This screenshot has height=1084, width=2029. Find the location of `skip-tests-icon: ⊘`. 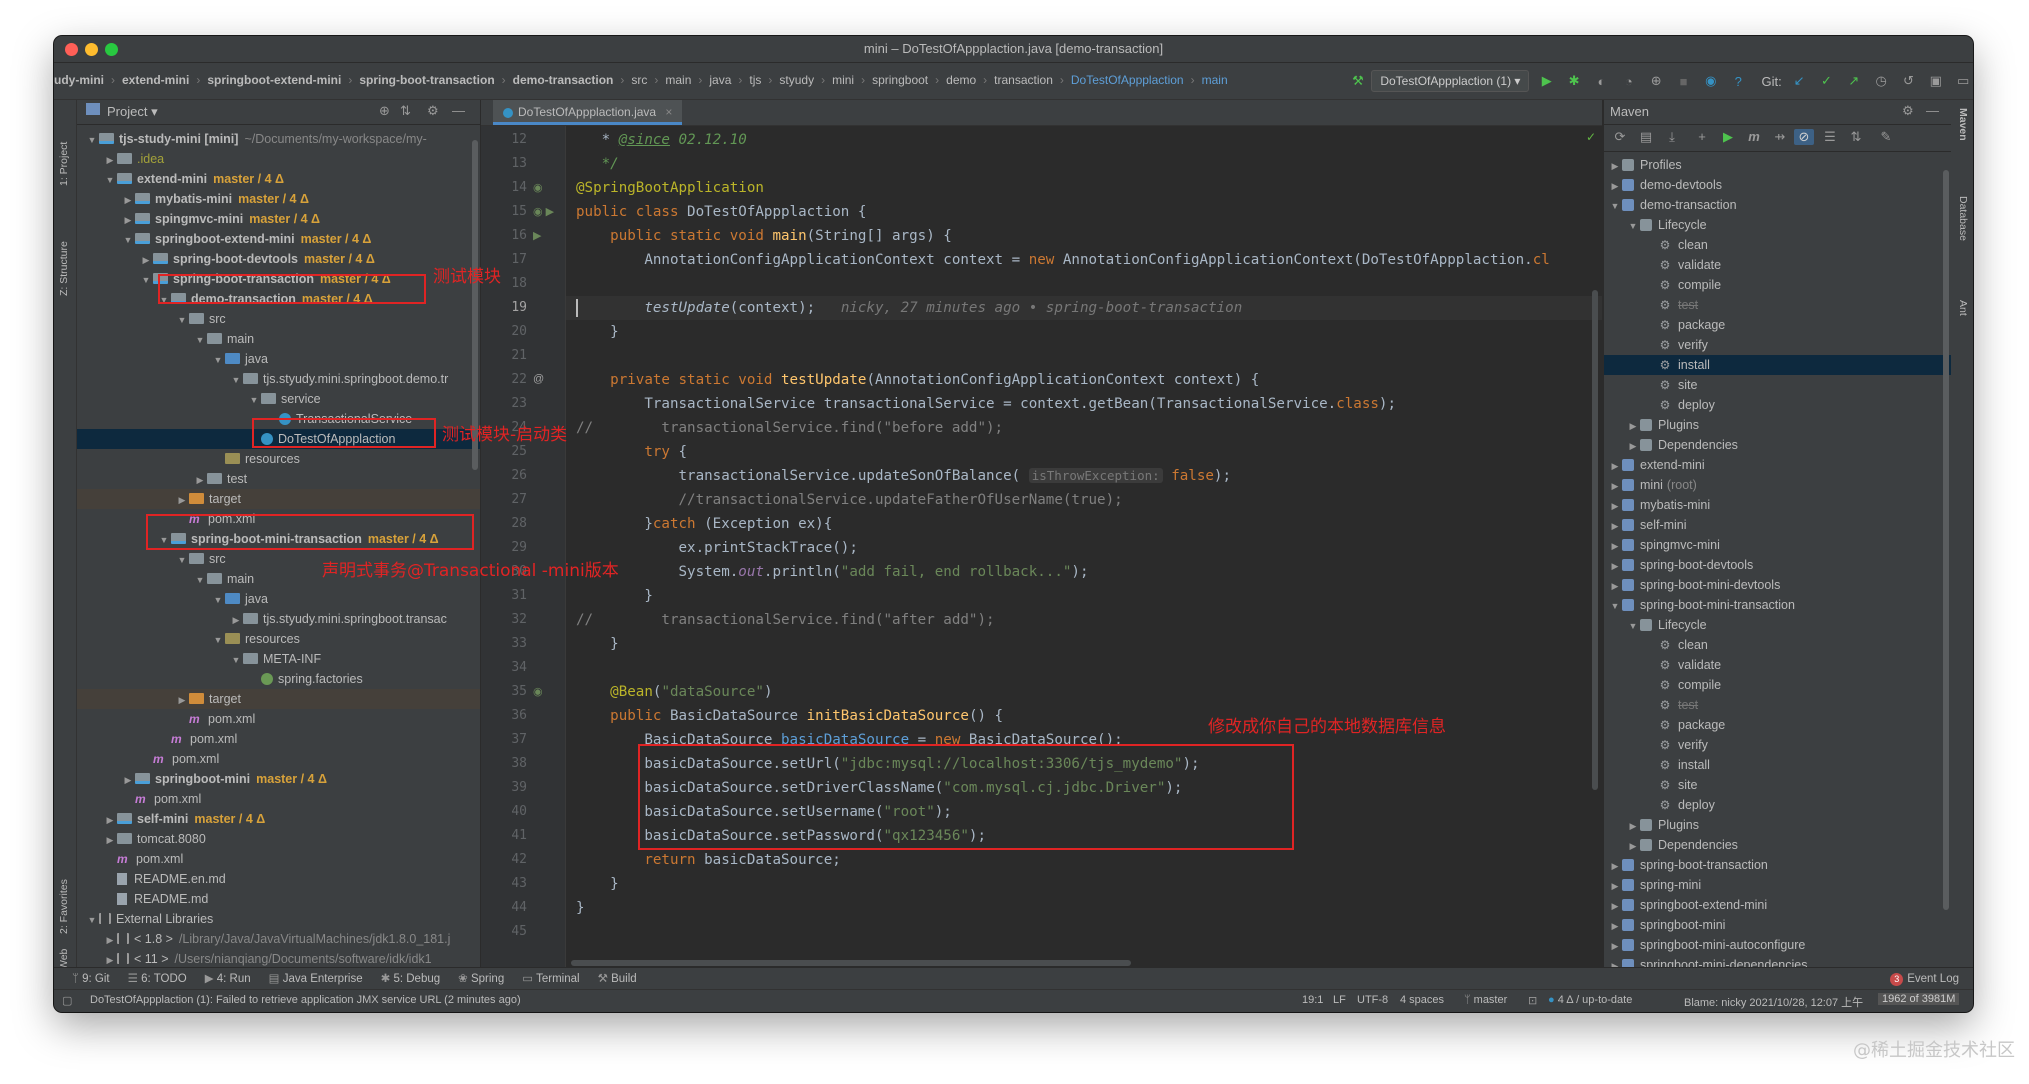

skip-tests-icon: ⊘ is located at coordinates (1804, 137).